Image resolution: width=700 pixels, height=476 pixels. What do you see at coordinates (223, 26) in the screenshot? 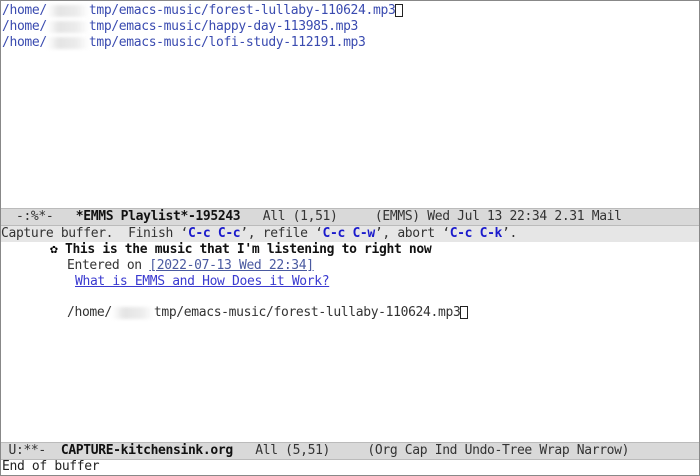
I see `track-path: tmp/emacs-music/happy-day-113985.mp3` at bounding box center [223, 26].